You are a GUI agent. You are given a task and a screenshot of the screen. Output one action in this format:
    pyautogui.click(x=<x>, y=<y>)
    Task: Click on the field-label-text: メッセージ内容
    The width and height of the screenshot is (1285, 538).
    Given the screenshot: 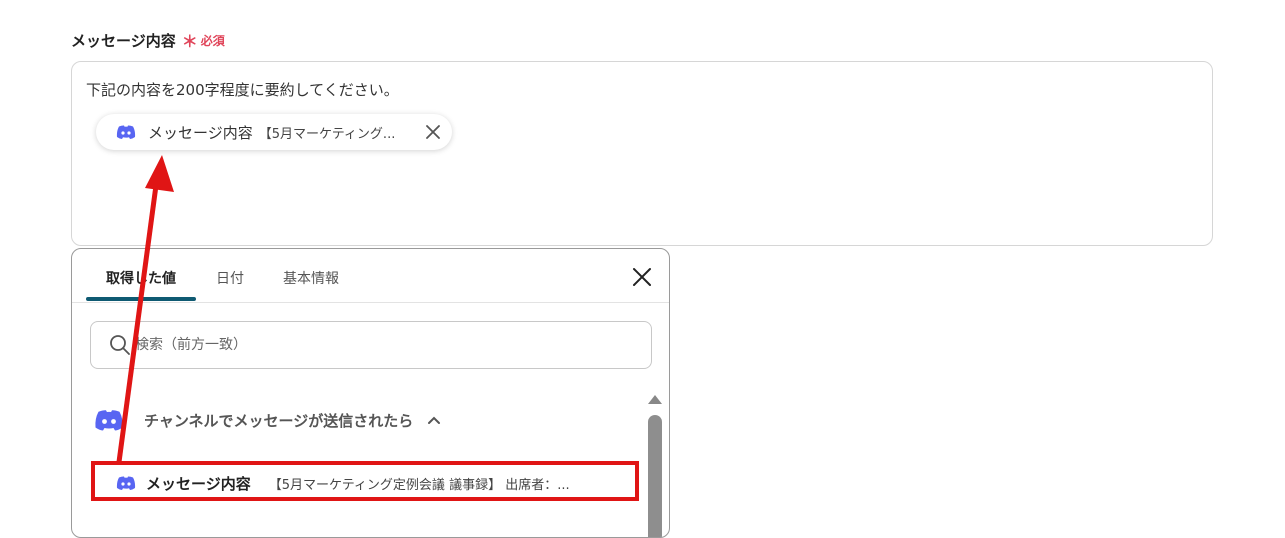 What is the action you would take?
    pyautogui.click(x=123, y=40)
    